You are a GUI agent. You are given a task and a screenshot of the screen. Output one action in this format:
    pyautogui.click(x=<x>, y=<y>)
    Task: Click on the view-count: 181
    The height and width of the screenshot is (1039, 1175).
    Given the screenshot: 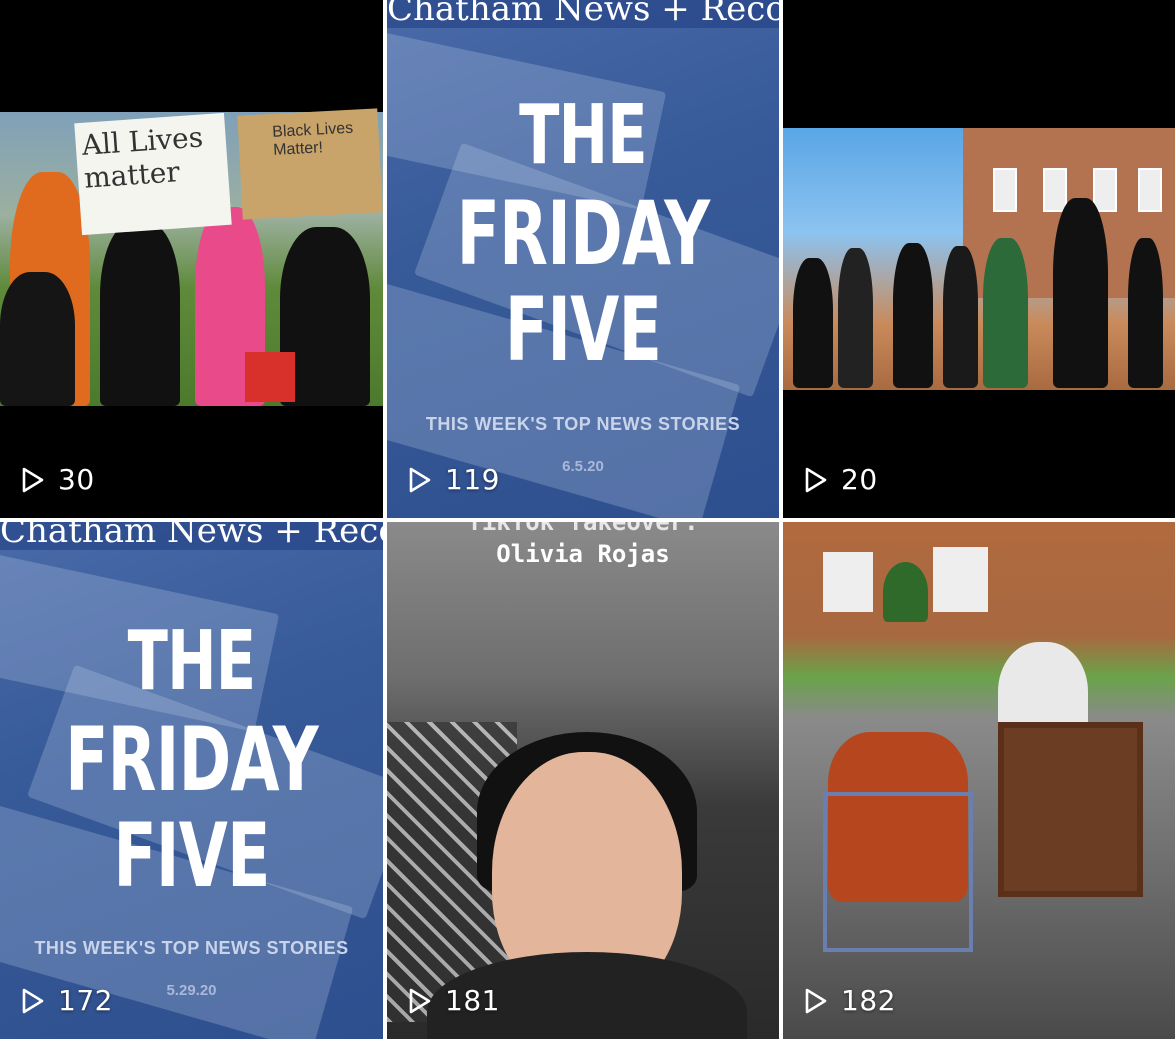 What is the action you would take?
    pyautogui.click(x=453, y=1000)
    